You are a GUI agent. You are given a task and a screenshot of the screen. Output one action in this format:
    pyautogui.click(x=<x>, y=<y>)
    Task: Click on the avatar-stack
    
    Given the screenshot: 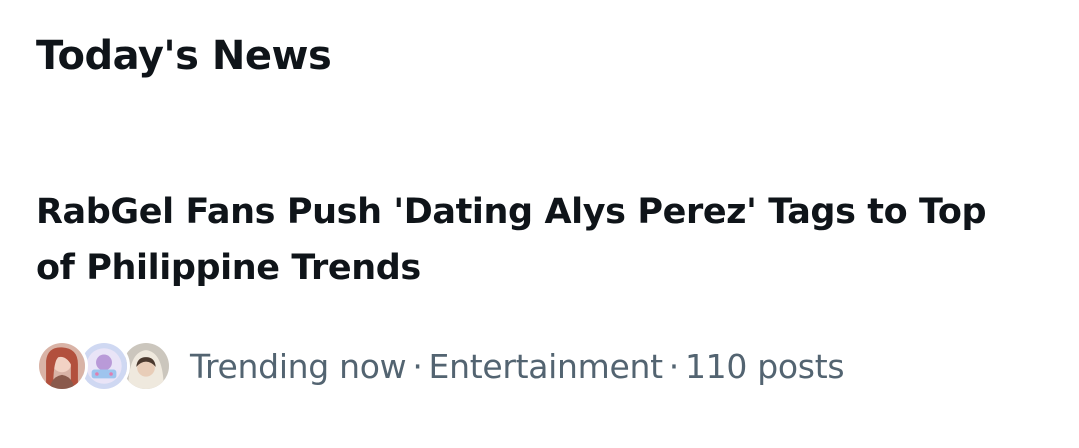 What is the action you would take?
    pyautogui.click(x=105, y=366)
    